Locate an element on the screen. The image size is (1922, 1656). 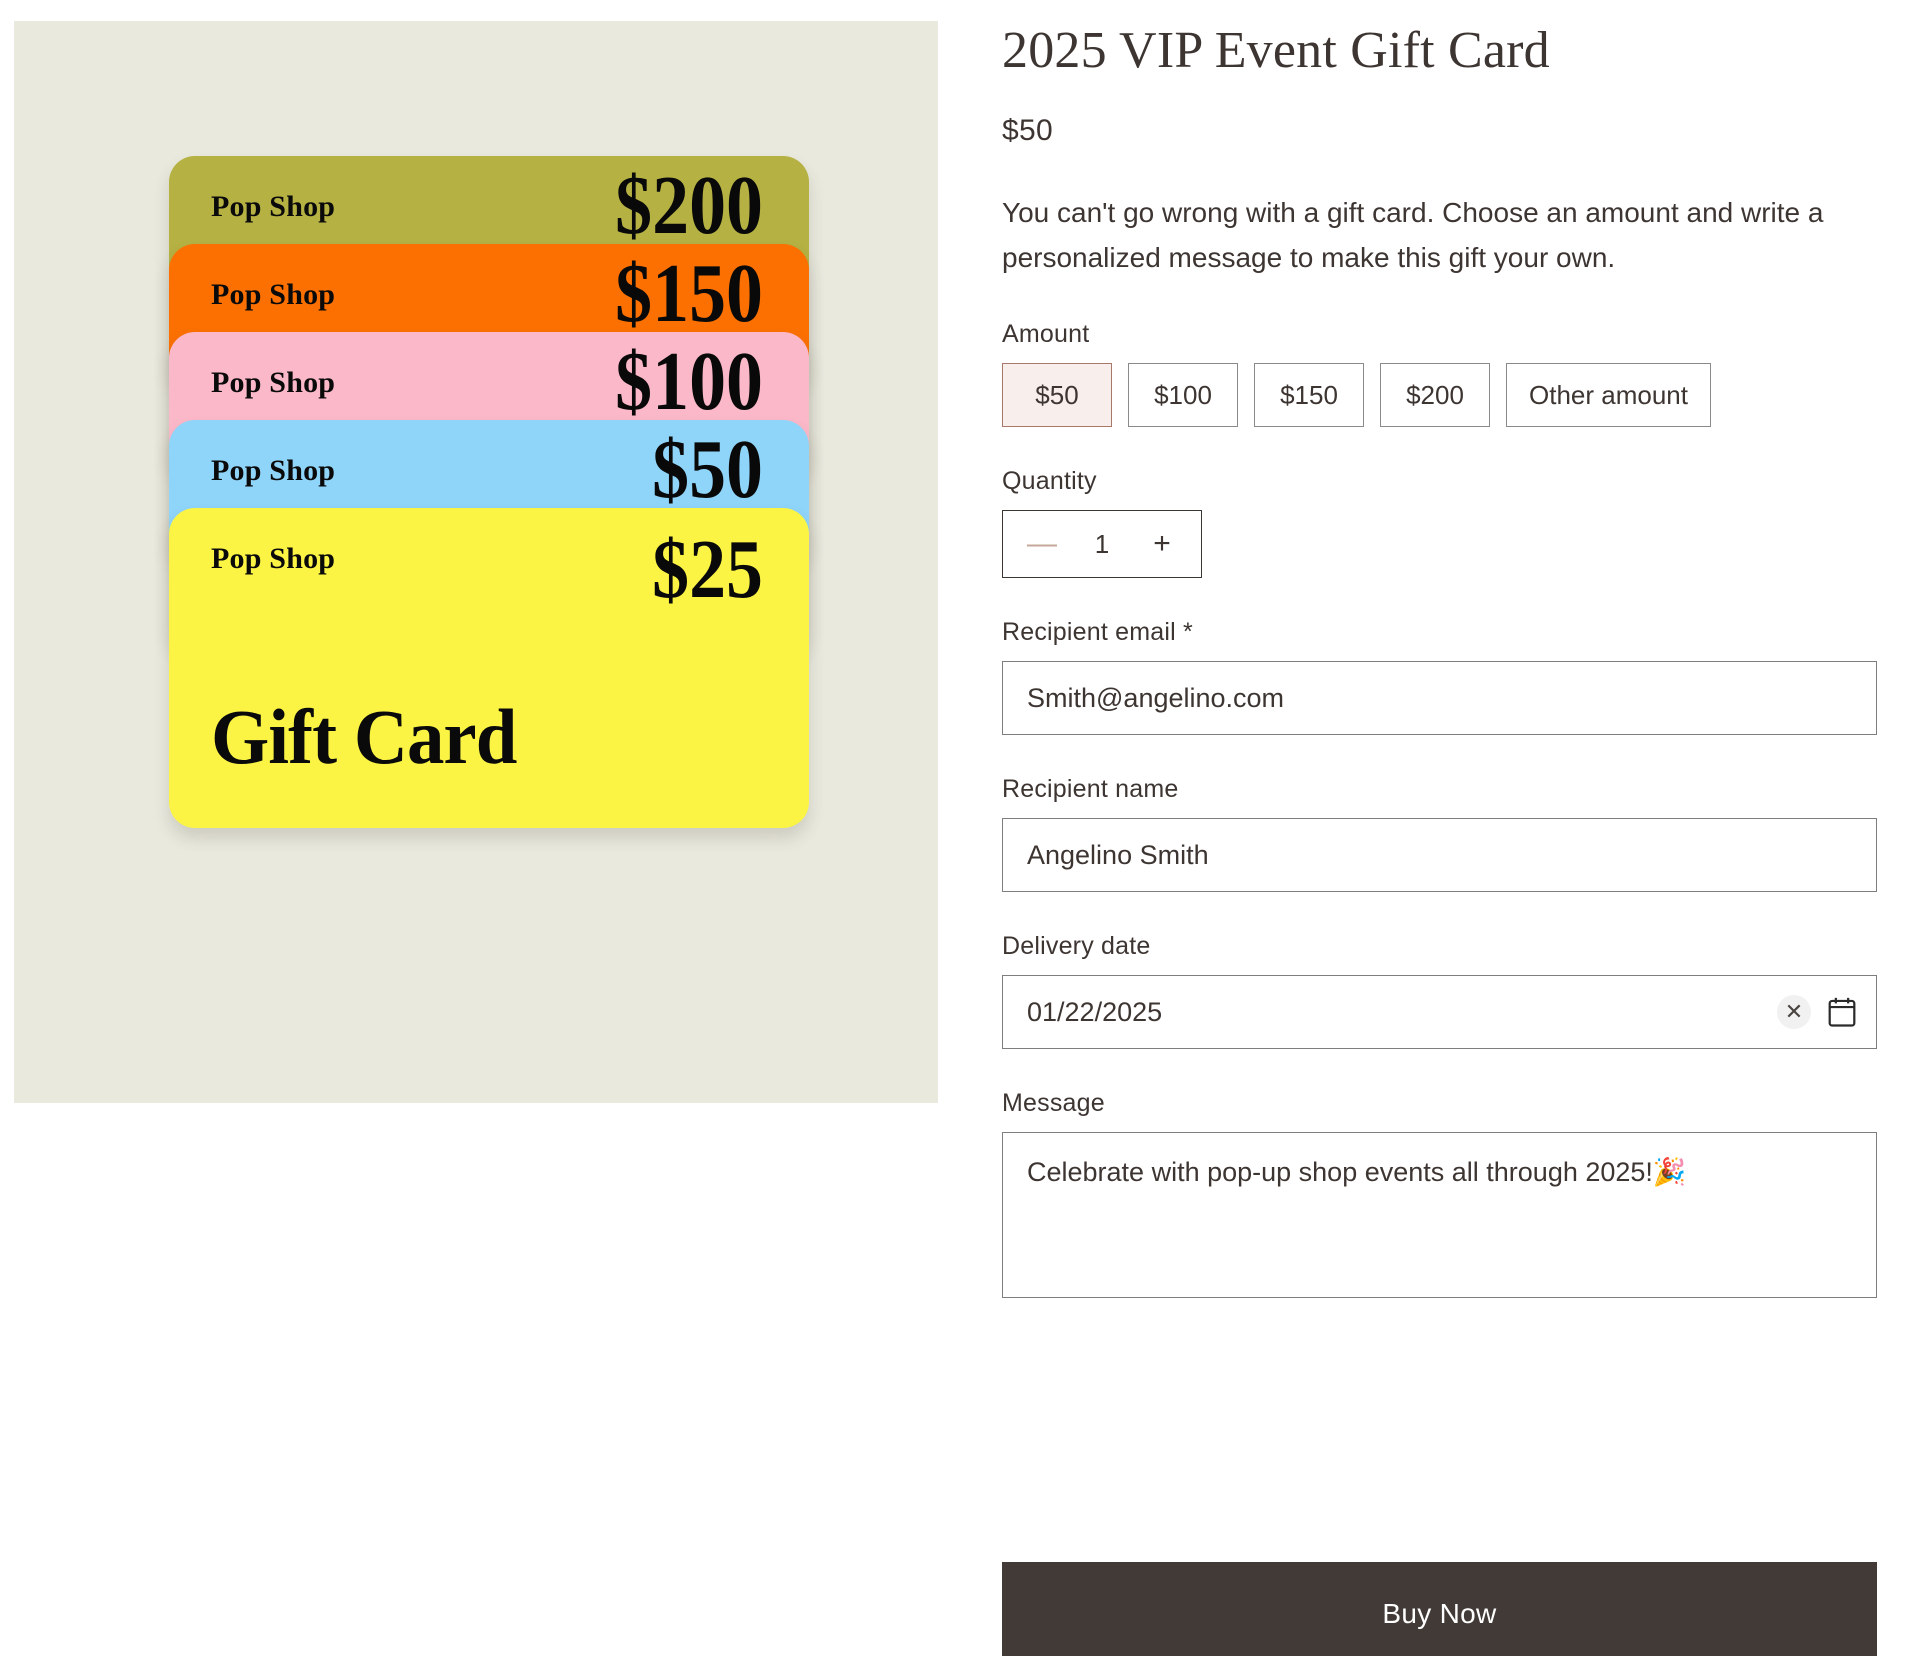
amount-option-other: Other amount is located at coordinates (1608, 395).